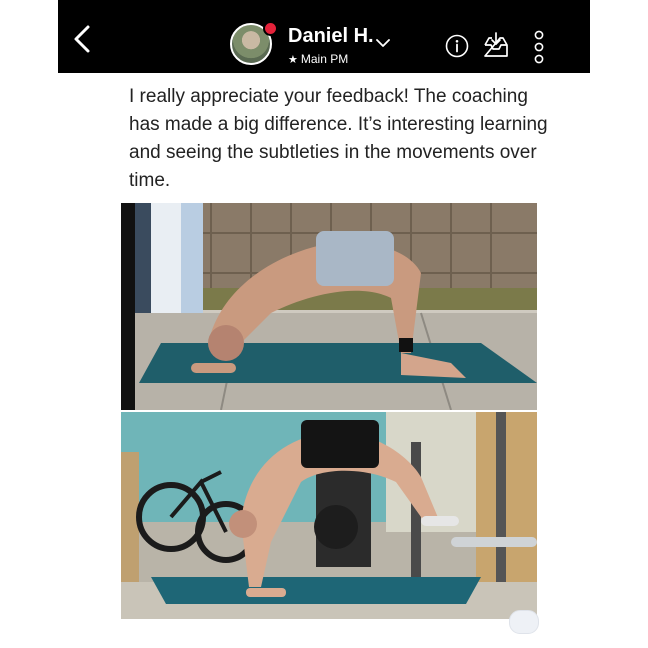 The image size is (648, 648). I want to click on back-arrow-icon, so click(83, 39).